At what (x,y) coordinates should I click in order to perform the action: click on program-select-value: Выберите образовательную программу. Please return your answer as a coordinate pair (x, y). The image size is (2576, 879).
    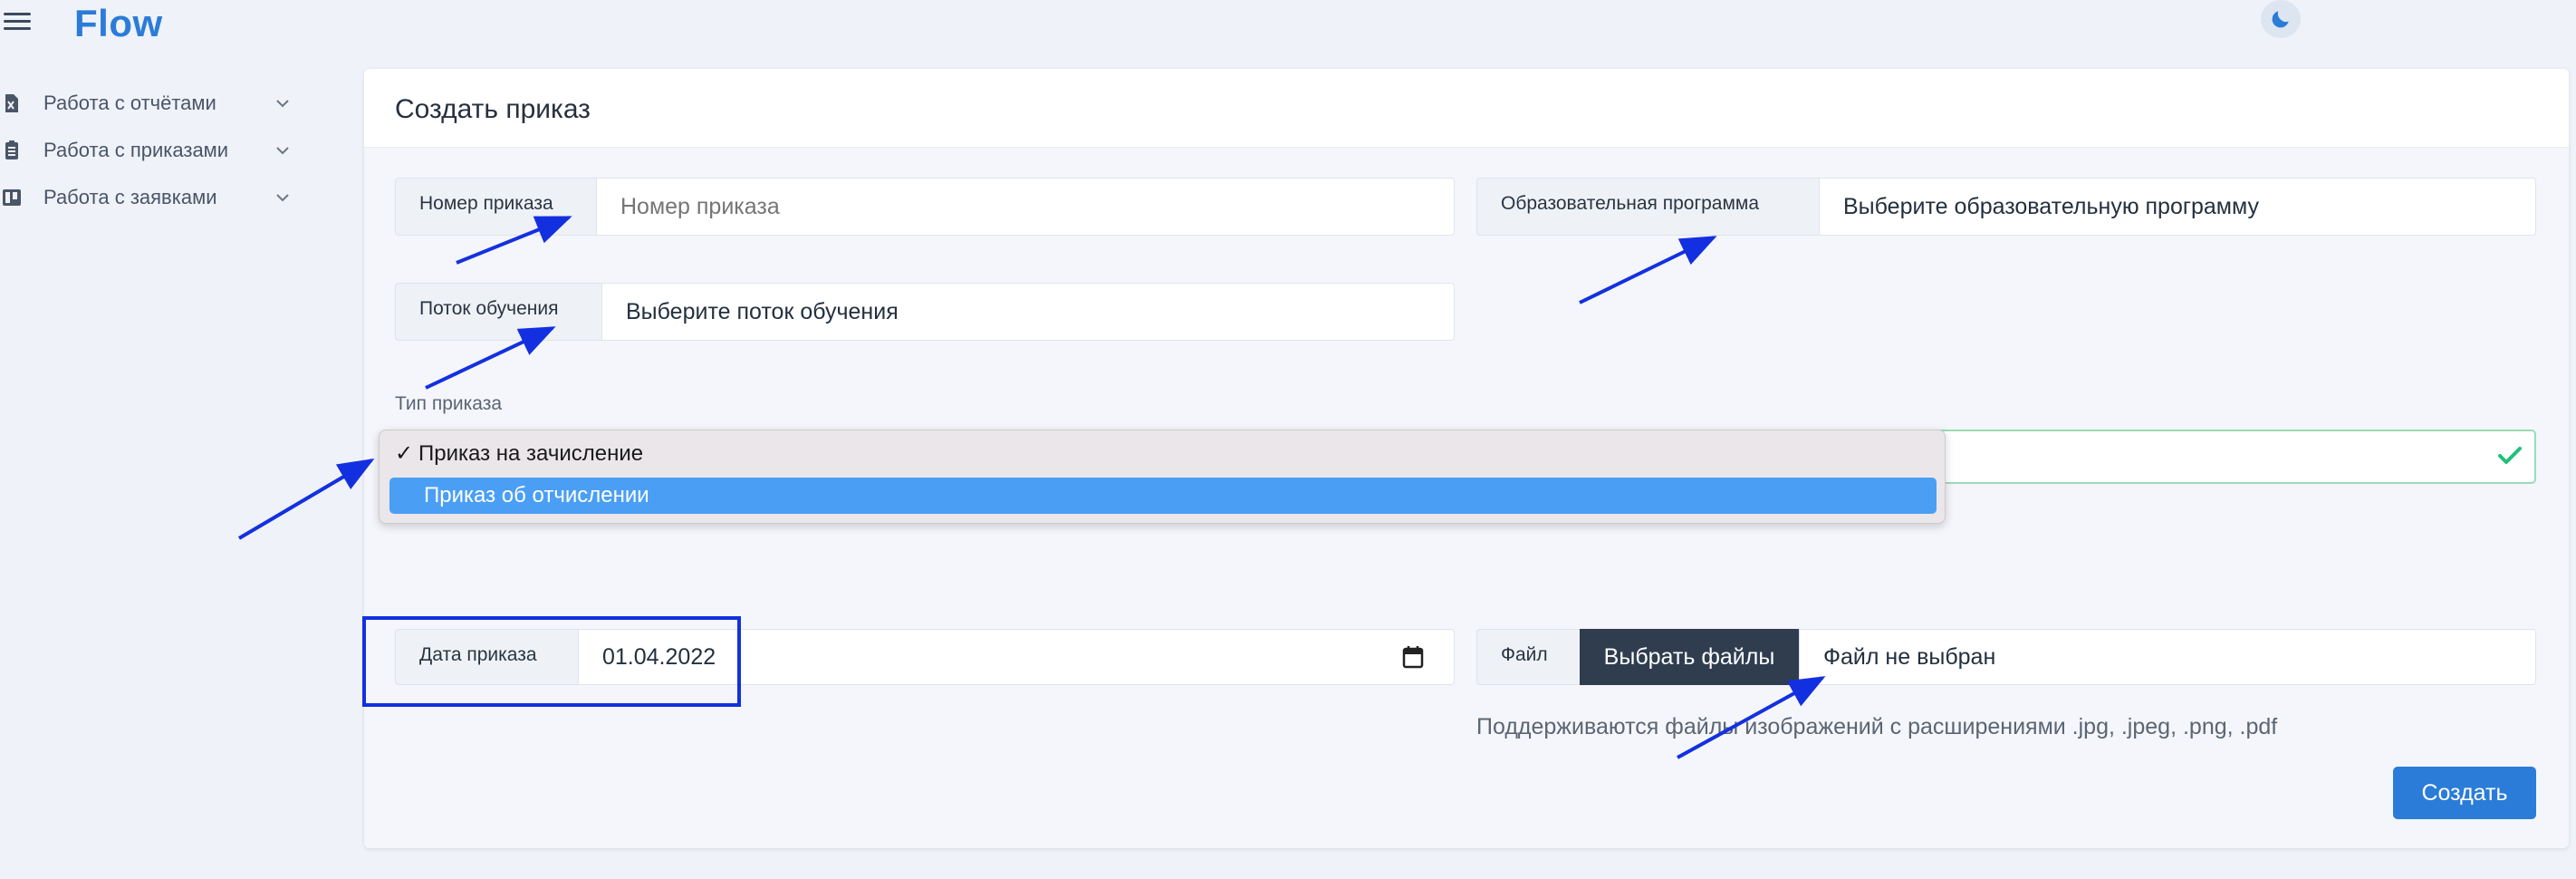
    Looking at the image, I should click on (2051, 206).